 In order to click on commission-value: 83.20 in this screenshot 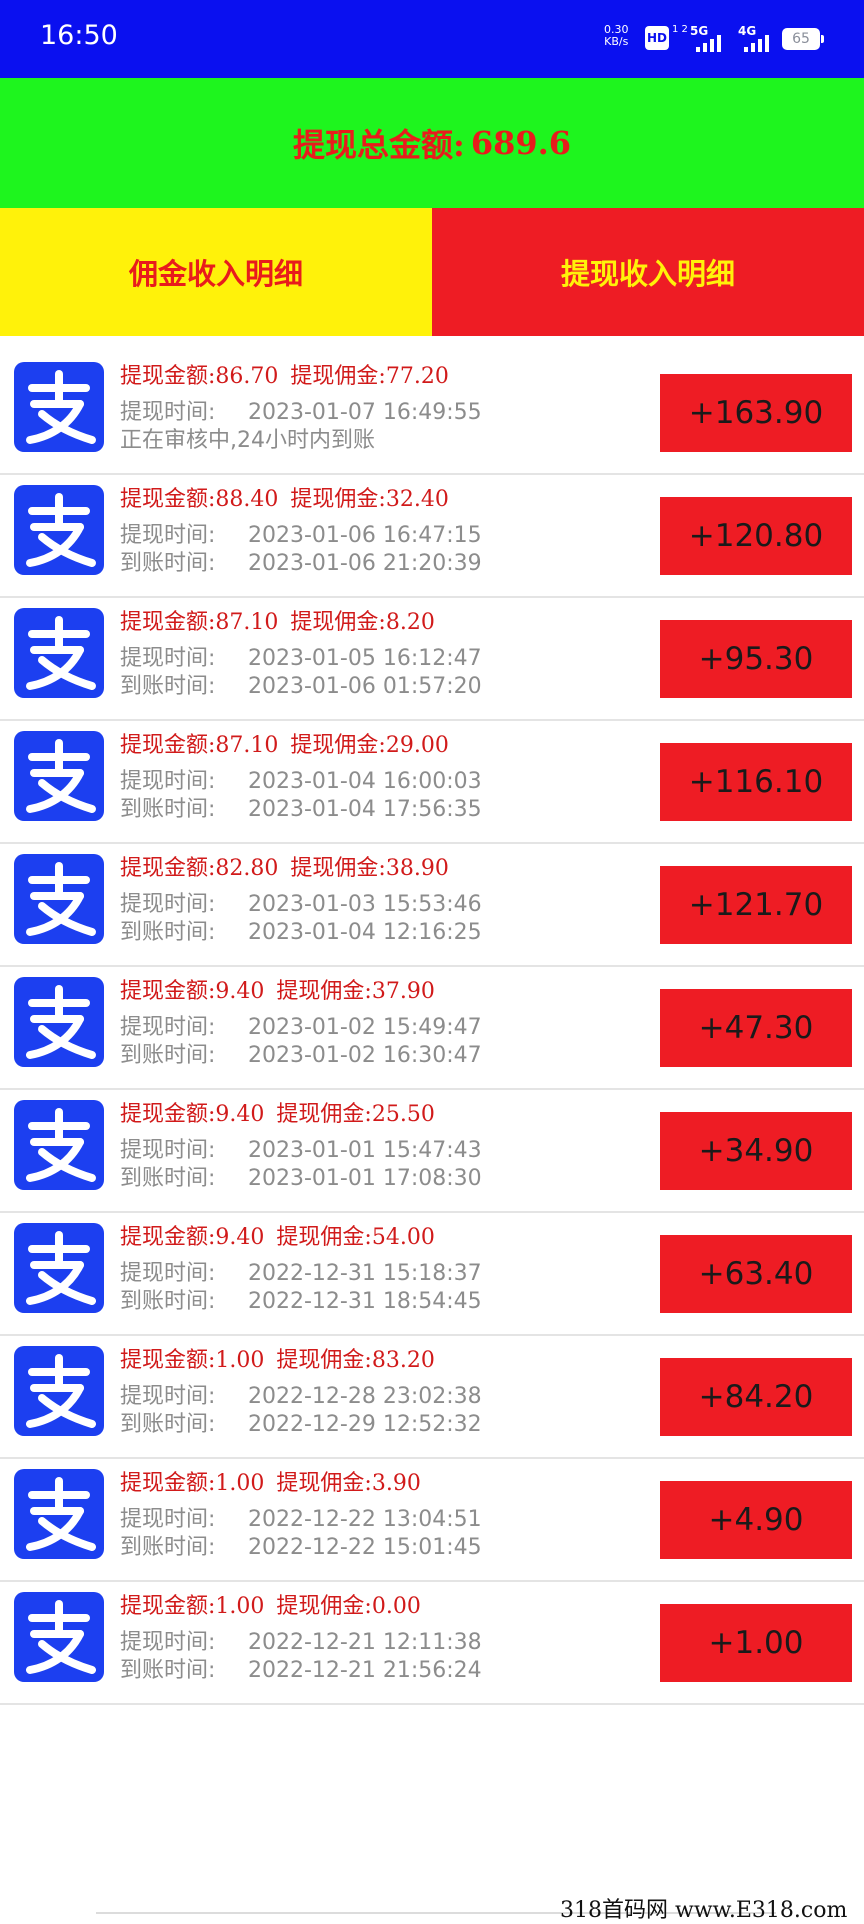, I will do `click(403, 1360)`.